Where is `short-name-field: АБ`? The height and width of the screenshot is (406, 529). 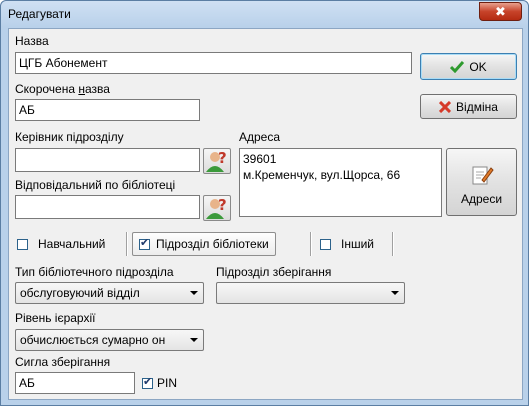 short-name-field: АБ is located at coordinates (107, 110).